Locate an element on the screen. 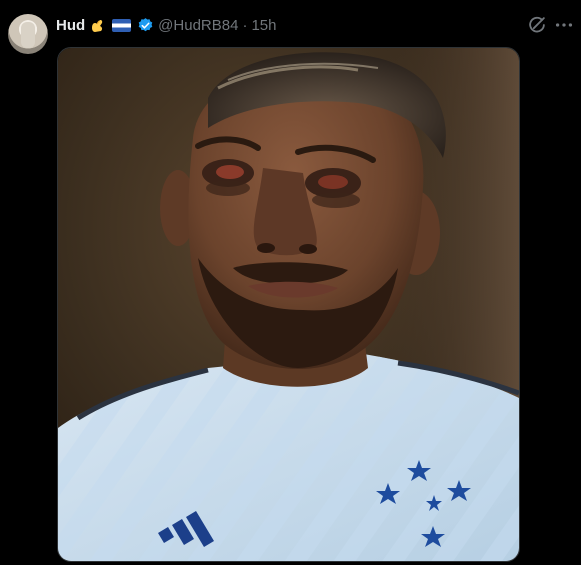  flag-emoji-icon is located at coordinates (122, 25).